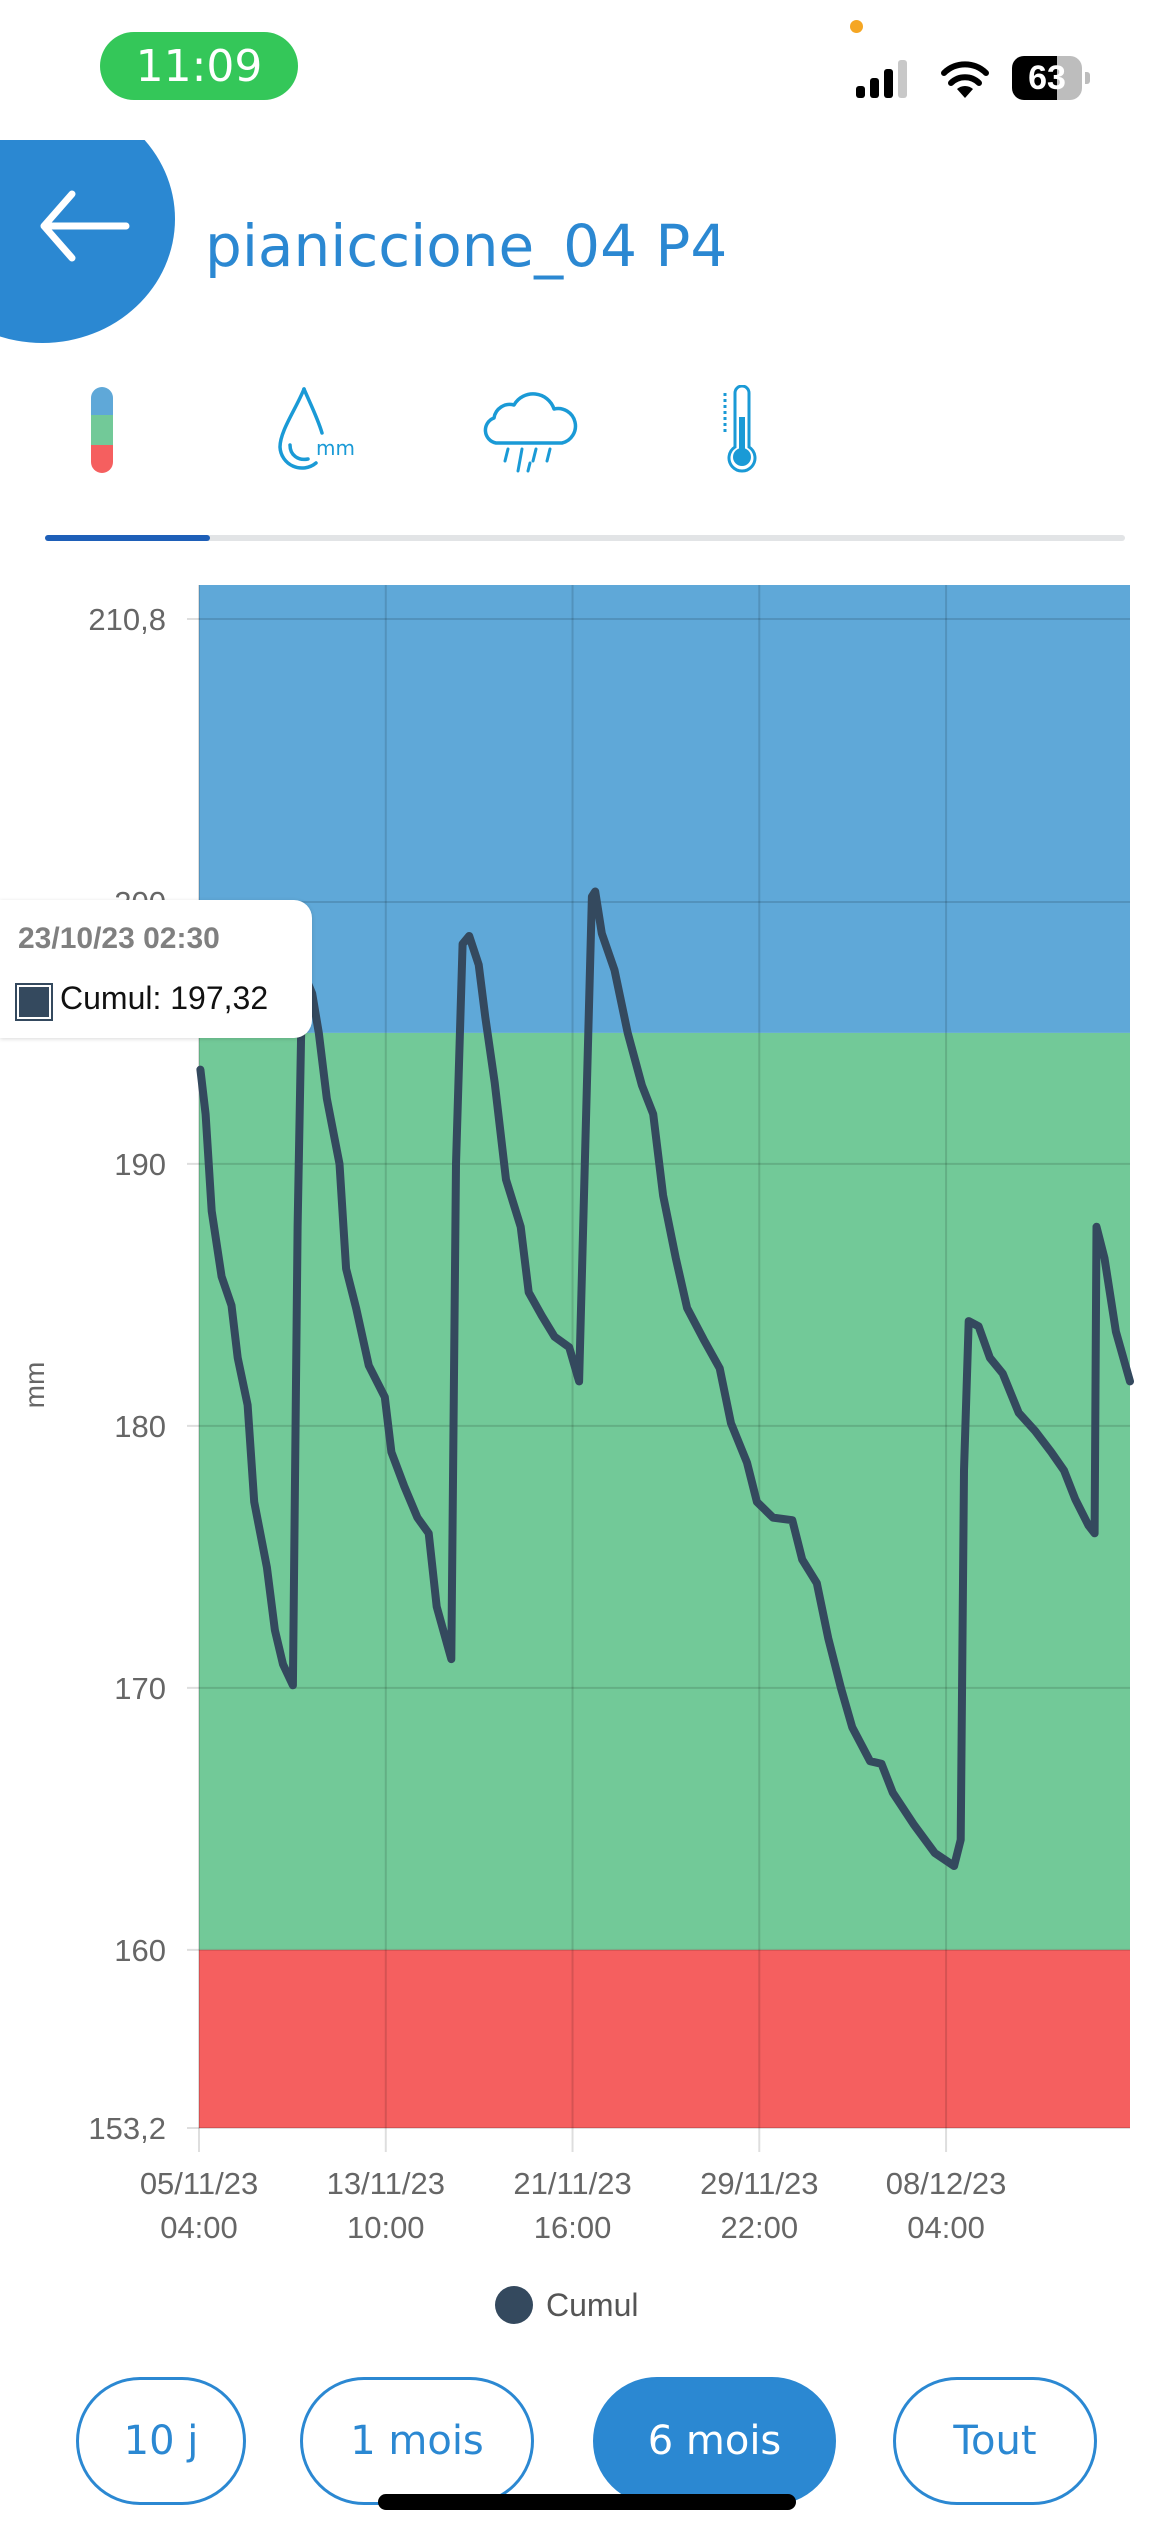 The image size is (1170, 2532). What do you see at coordinates (386, 2227) in the screenshot?
I see `x-tick-time: 10:00` at bounding box center [386, 2227].